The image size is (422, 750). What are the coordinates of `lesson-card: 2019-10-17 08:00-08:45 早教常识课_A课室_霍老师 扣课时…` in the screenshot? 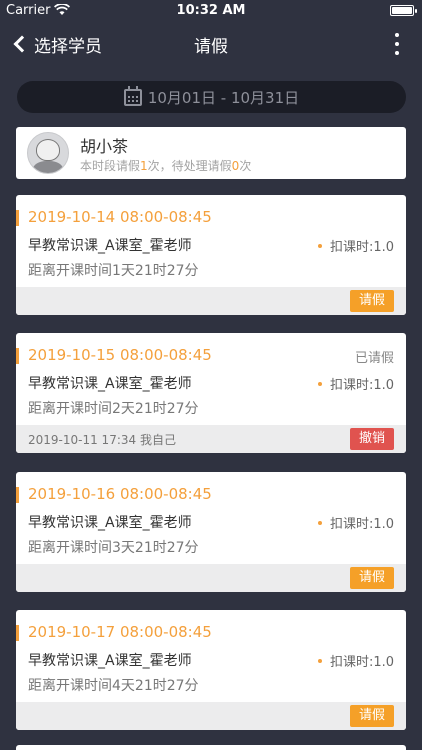 It's located at (211, 670).